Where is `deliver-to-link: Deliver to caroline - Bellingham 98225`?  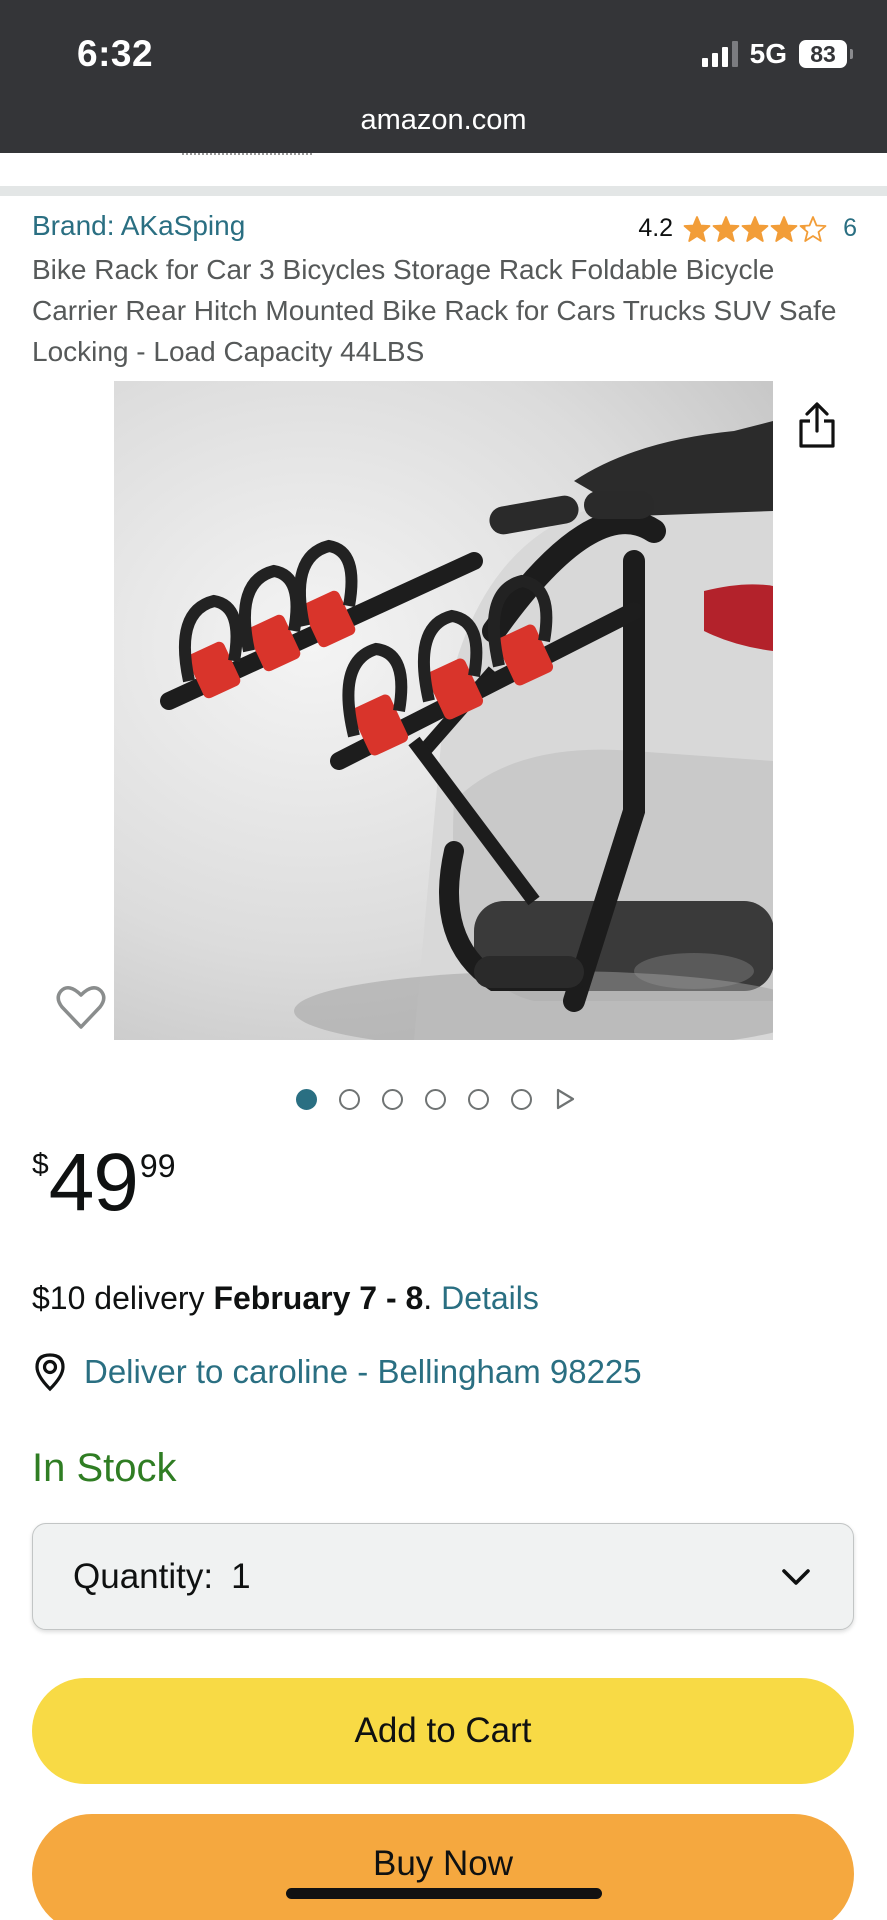
deliver-to-link: Deliver to caroline - Bellingham 98225 is located at coordinates (337, 1372).